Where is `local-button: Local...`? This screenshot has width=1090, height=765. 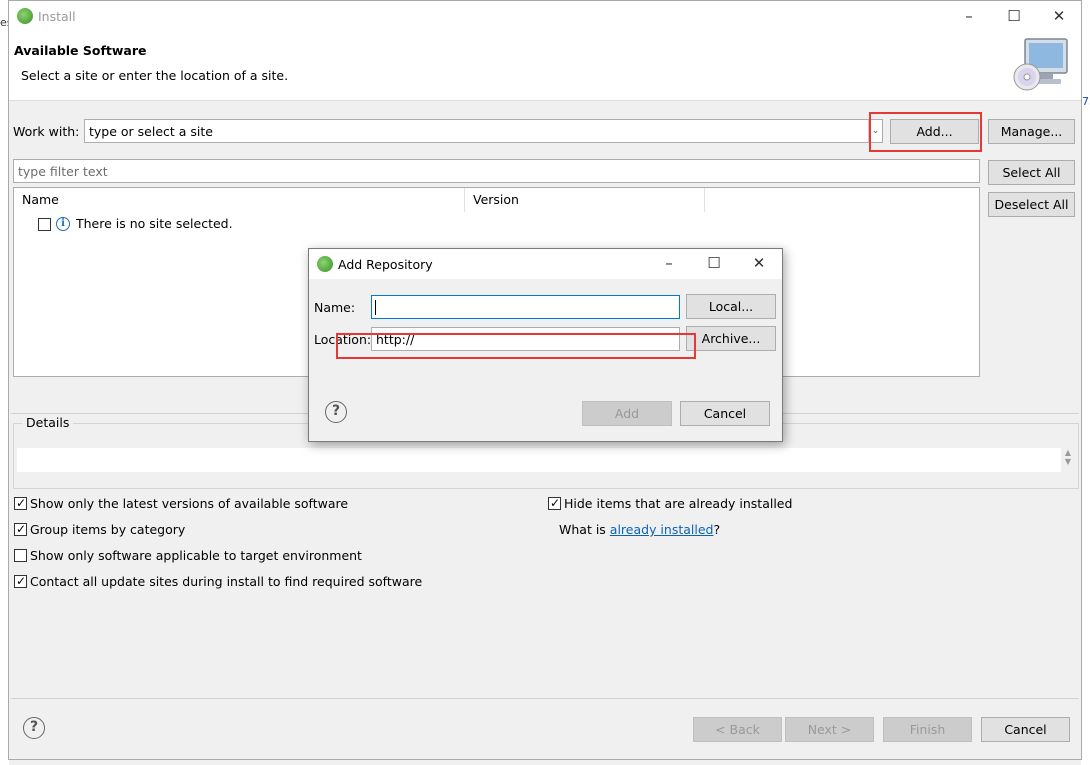 local-button: Local... is located at coordinates (731, 306).